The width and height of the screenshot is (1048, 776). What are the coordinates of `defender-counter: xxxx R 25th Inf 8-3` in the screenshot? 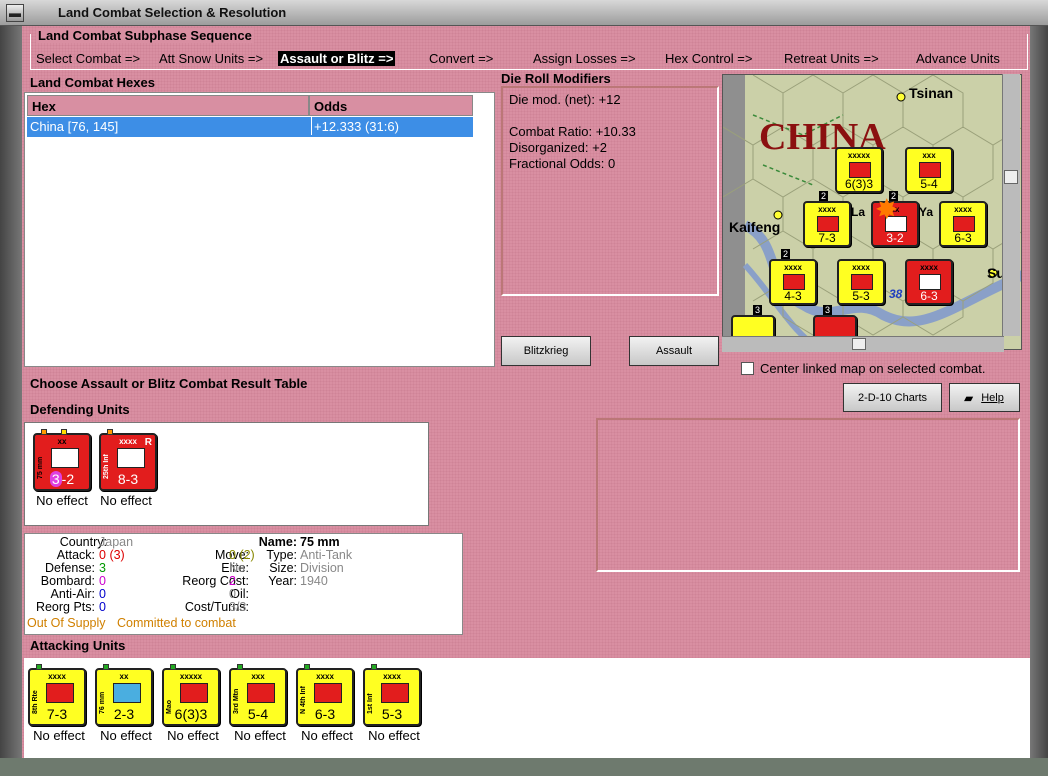 It's located at (128, 460).